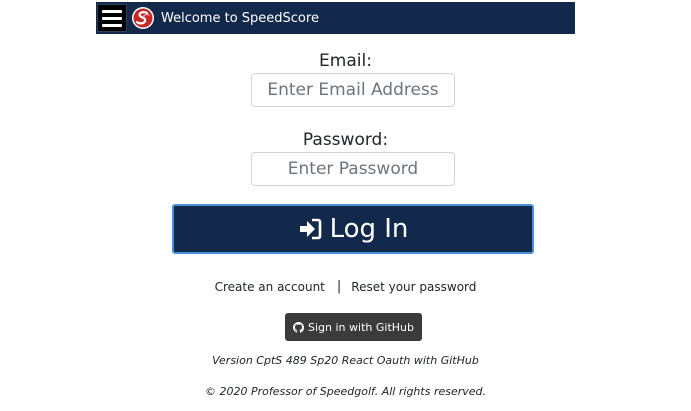  I want to click on speedscore-logo, so click(143, 18).